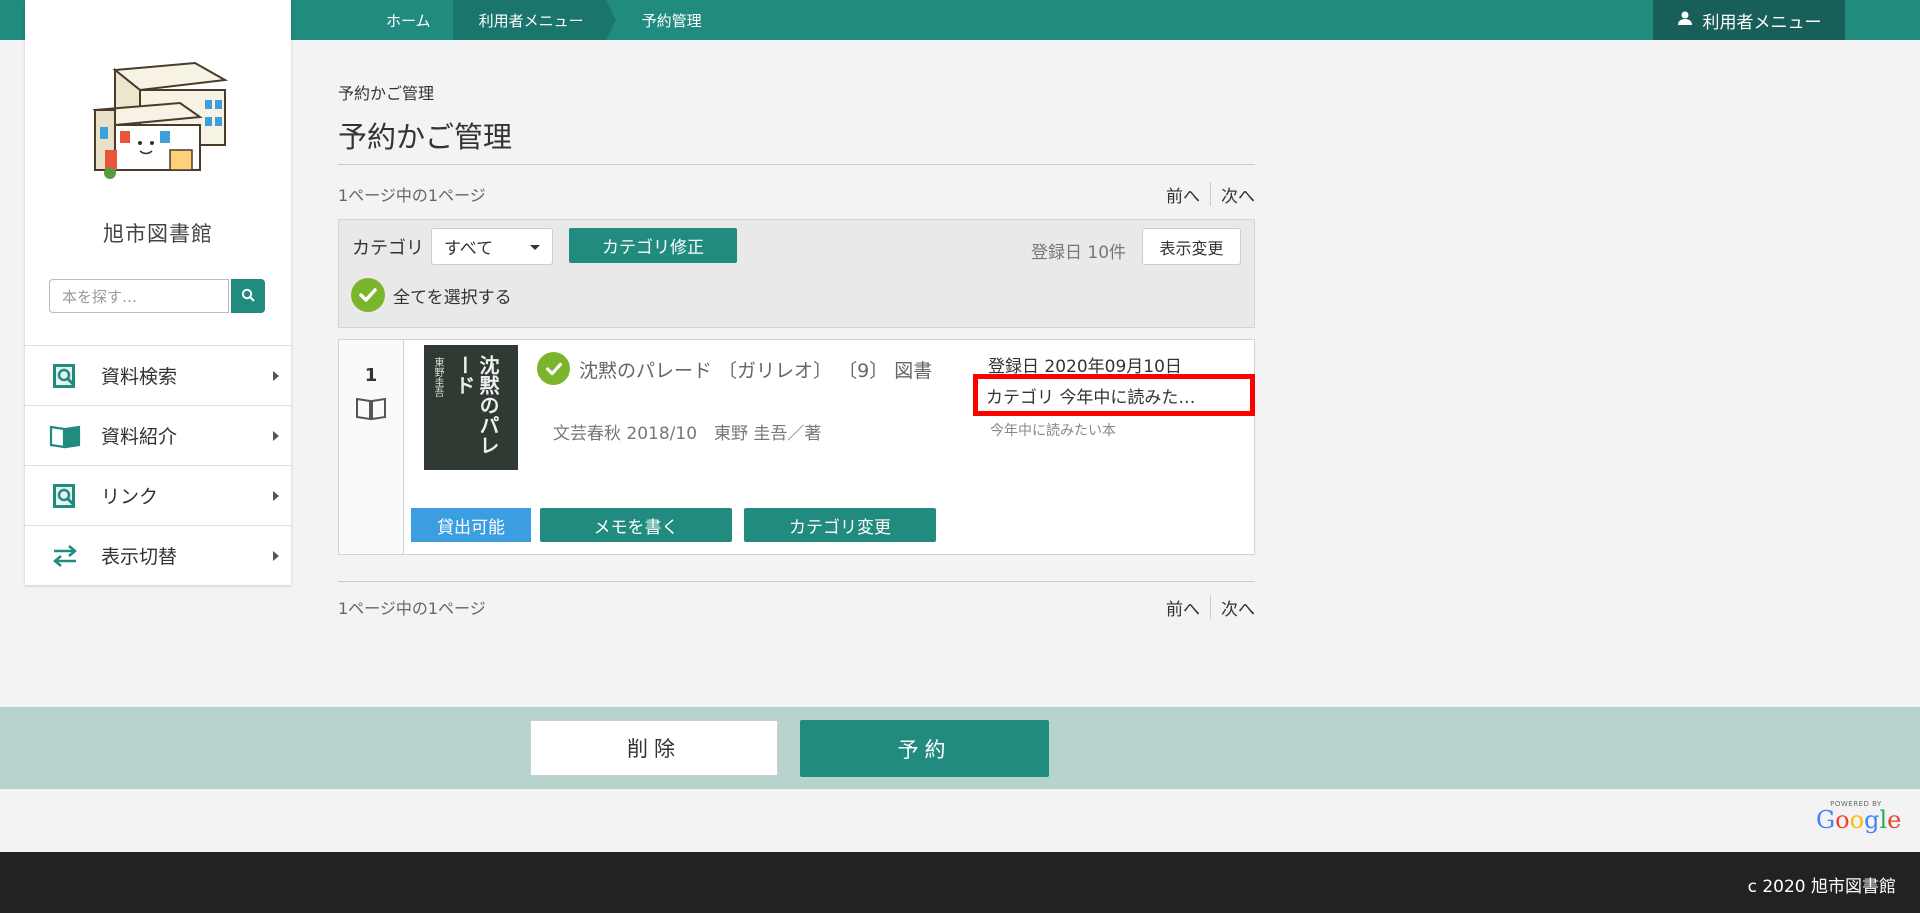 The height and width of the screenshot is (913, 1920). I want to click on status-badge: 貸出可能, so click(471, 525).